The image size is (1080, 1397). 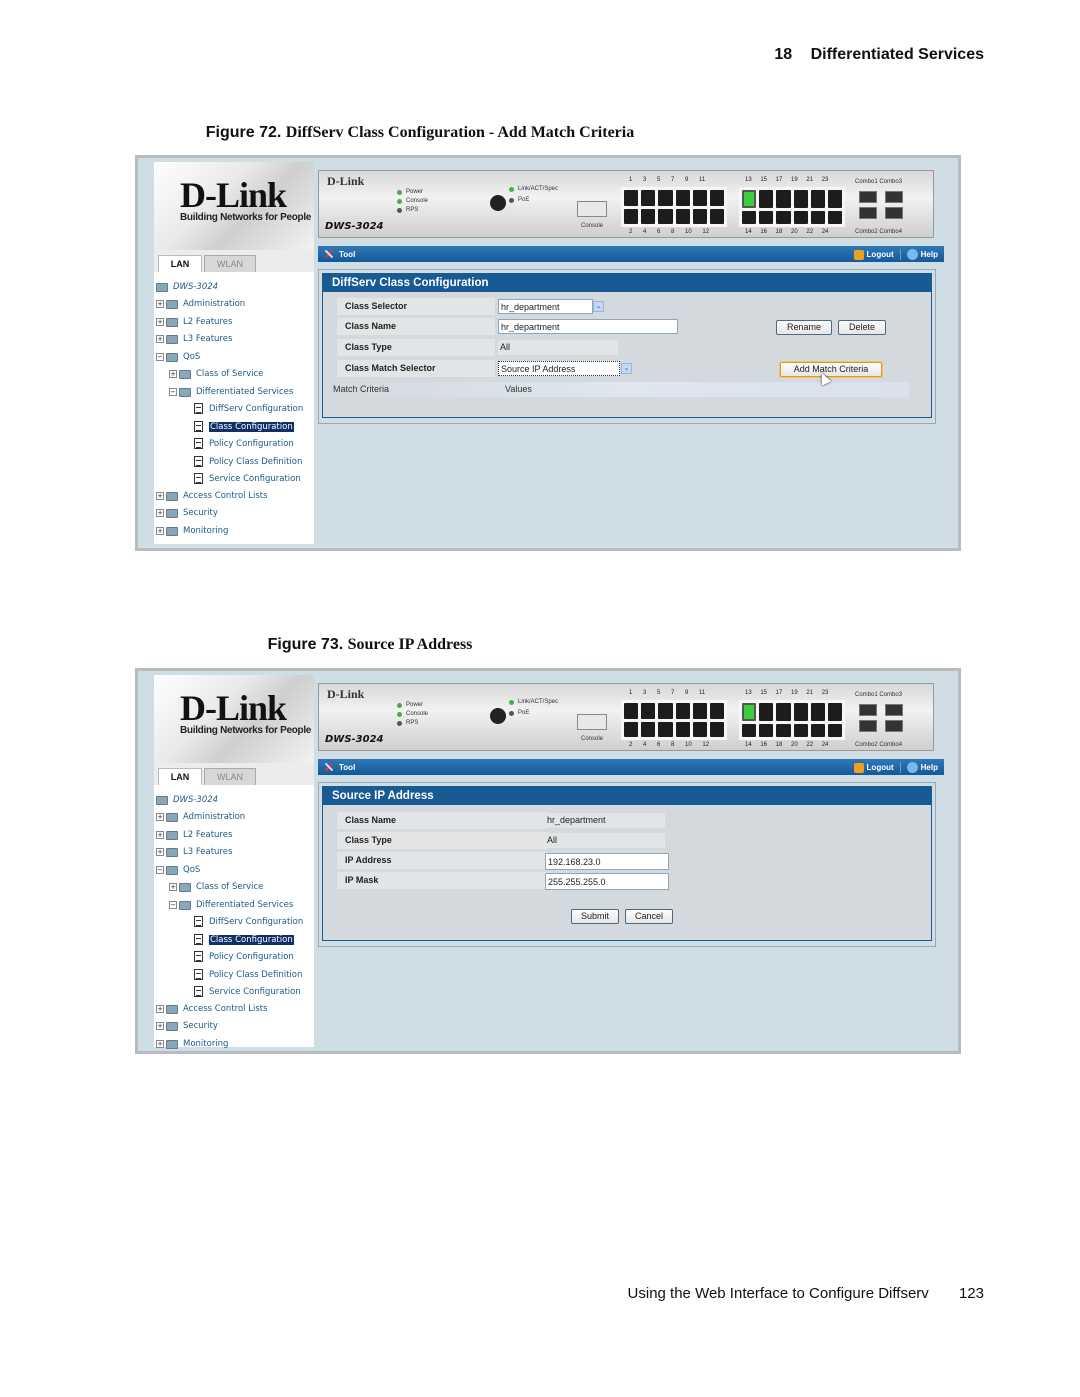 What do you see at coordinates (858, 767) in the screenshot?
I see `logout-icon` at bounding box center [858, 767].